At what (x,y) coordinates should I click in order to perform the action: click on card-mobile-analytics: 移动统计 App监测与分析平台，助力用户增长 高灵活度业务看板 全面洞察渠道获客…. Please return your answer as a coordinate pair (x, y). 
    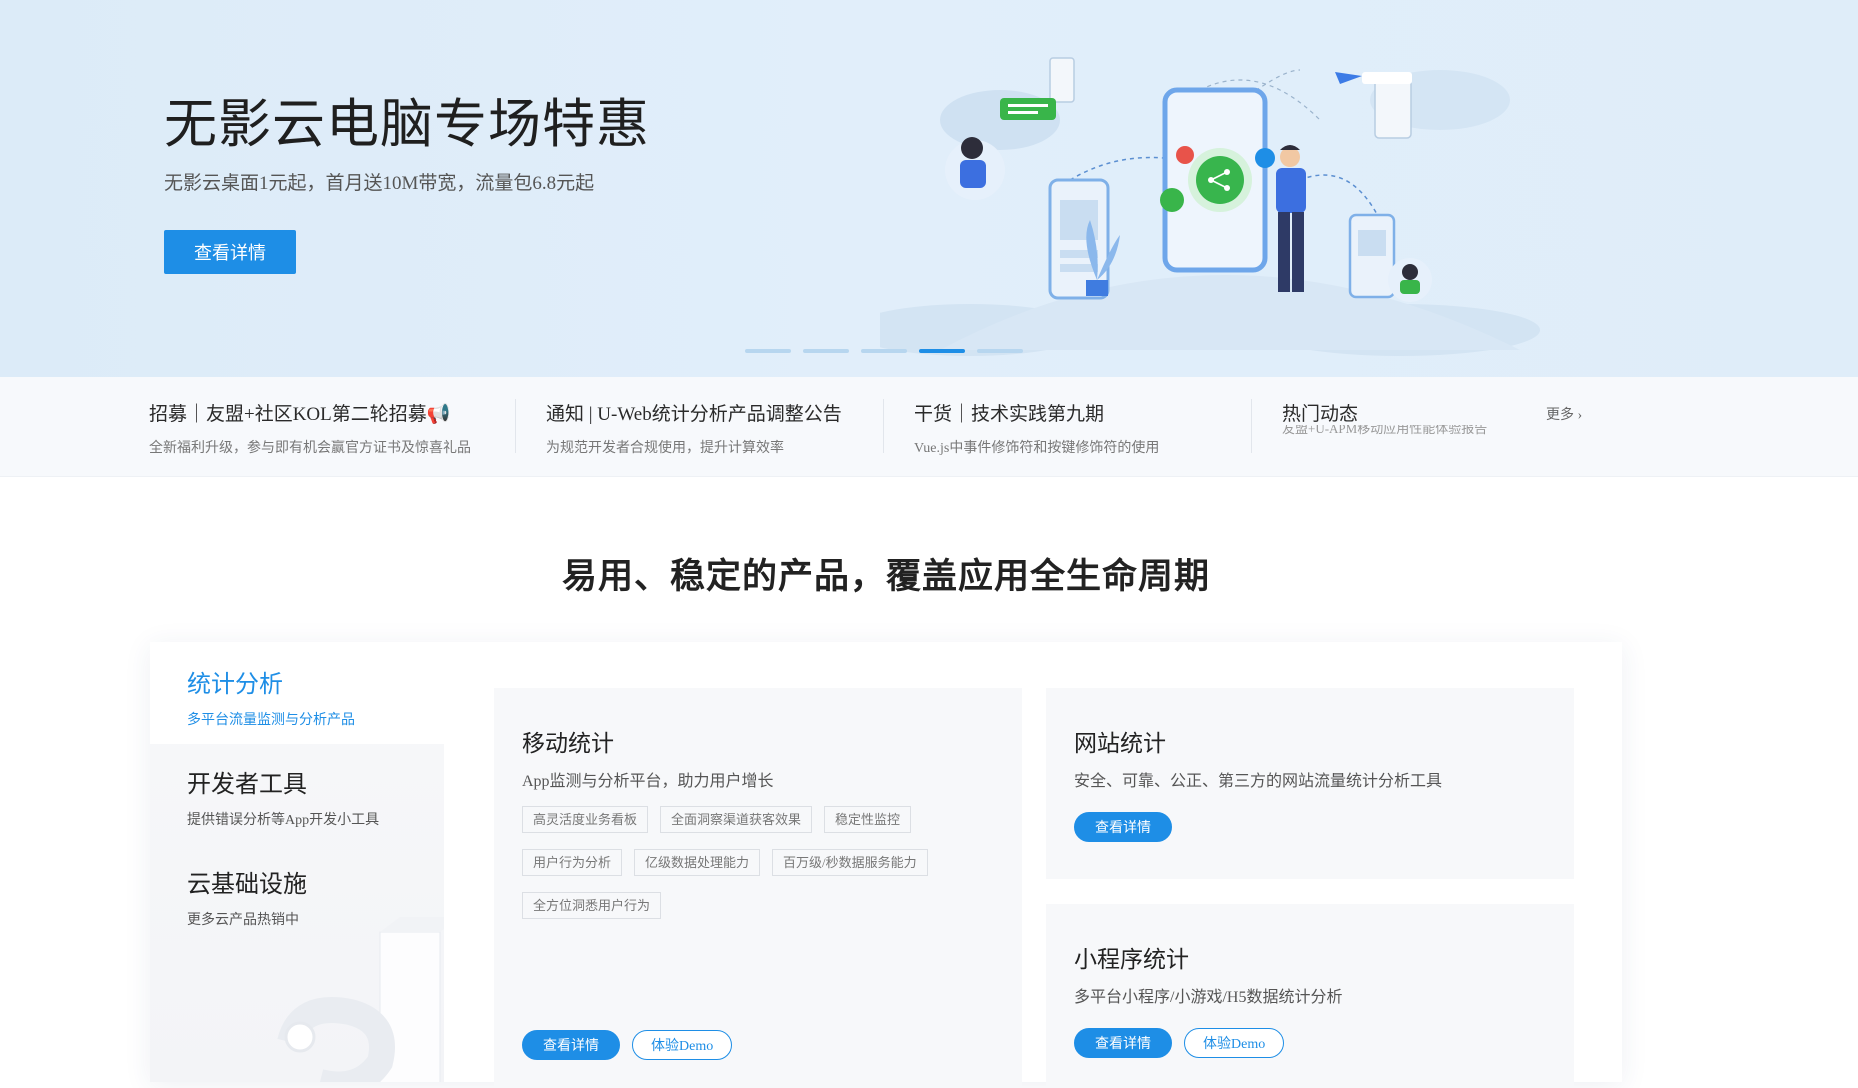
    Looking at the image, I should click on (758, 888).